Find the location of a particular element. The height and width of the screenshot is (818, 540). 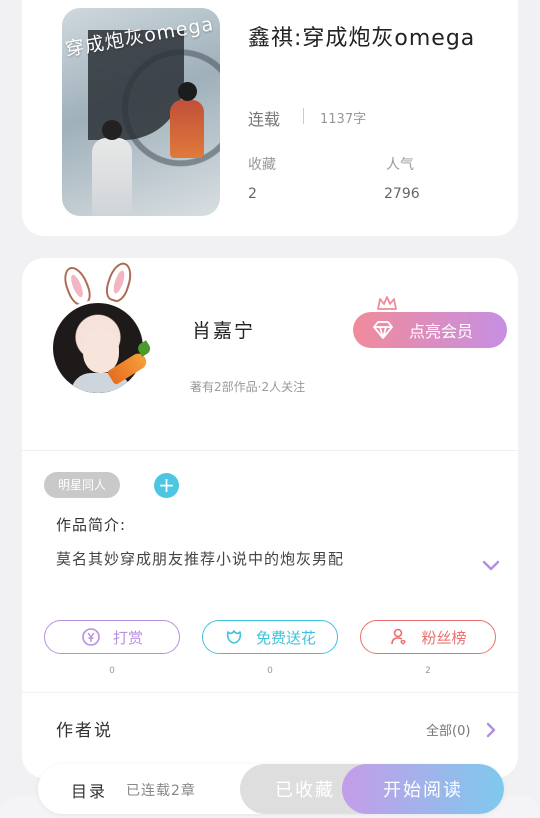

vip-button: 点亮会员 is located at coordinates (430, 330).